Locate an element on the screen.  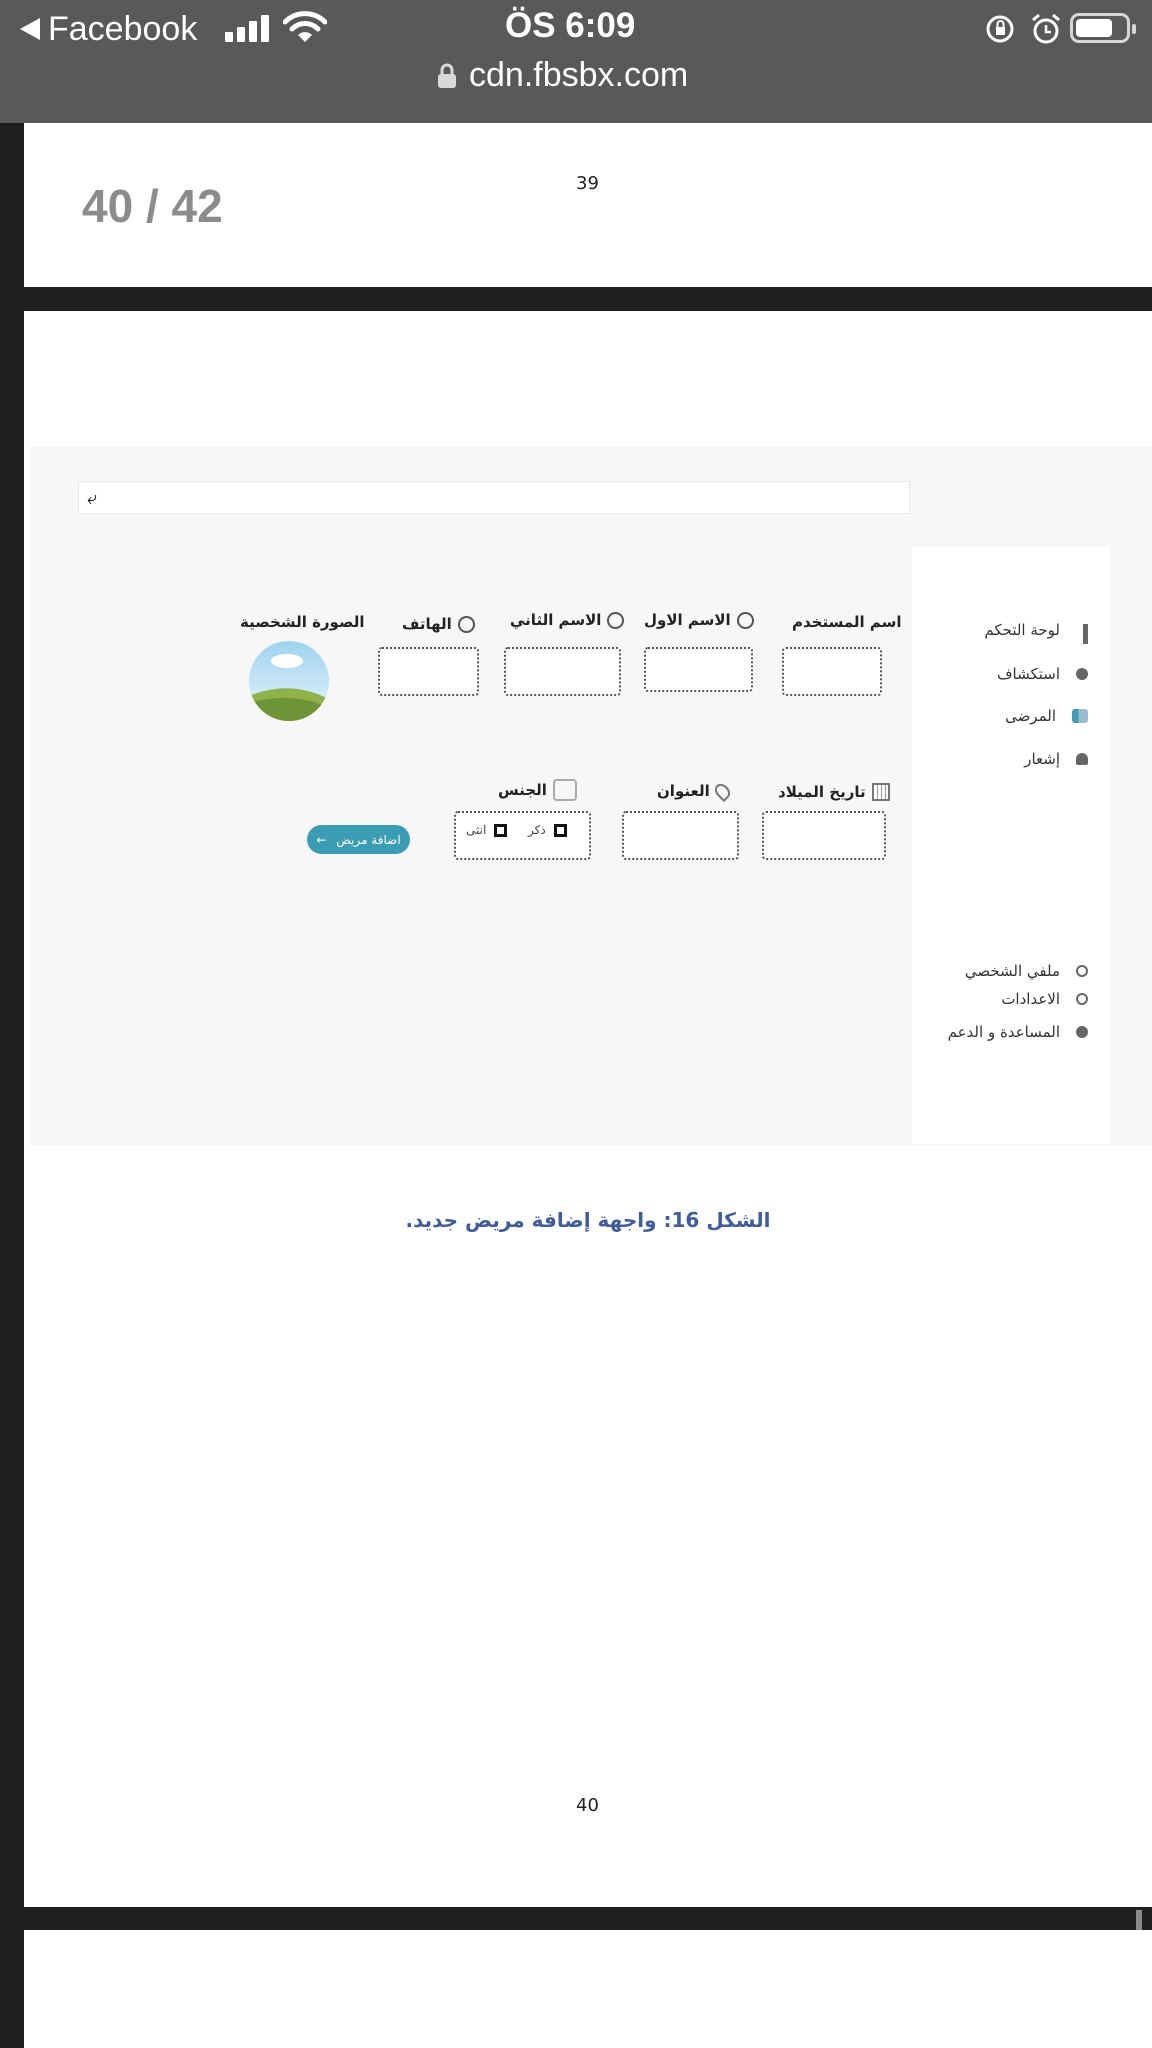
female-checkbox is located at coordinates (501, 830).